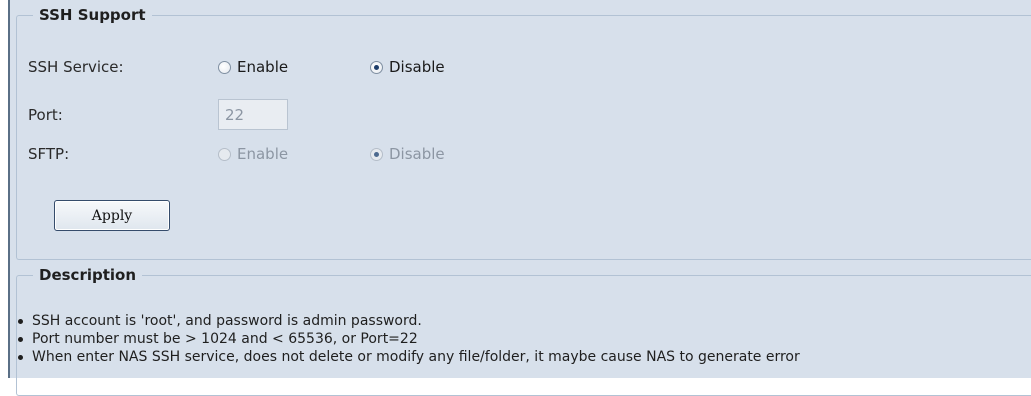 The image size is (1031, 396). I want to click on ssh-service-disable-label: Disable, so click(417, 67).